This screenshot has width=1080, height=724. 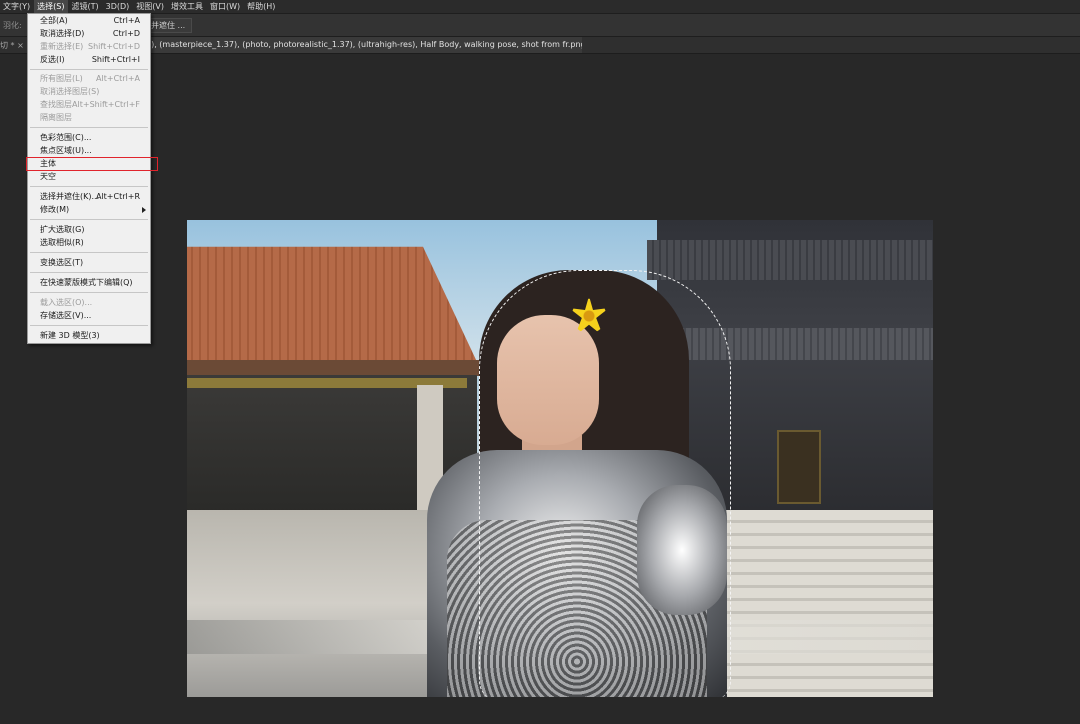 I want to click on feather-label: 羽化:, so click(x=12, y=25).